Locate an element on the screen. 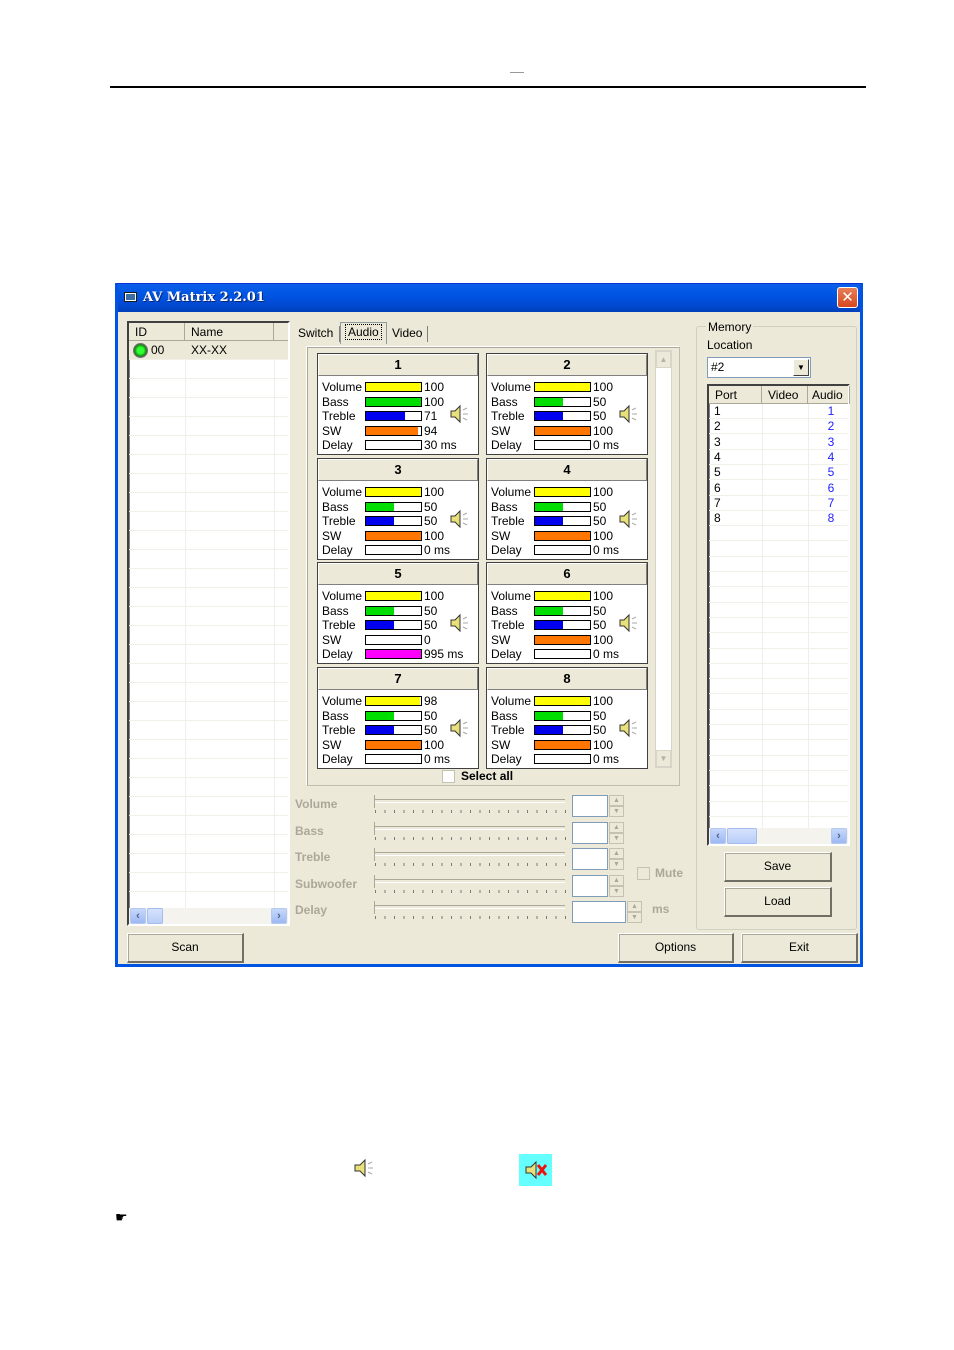 Image resolution: width=954 pixels, height=1350 pixels. device-row: 00 XX-XX is located at coordinates (208, 350).